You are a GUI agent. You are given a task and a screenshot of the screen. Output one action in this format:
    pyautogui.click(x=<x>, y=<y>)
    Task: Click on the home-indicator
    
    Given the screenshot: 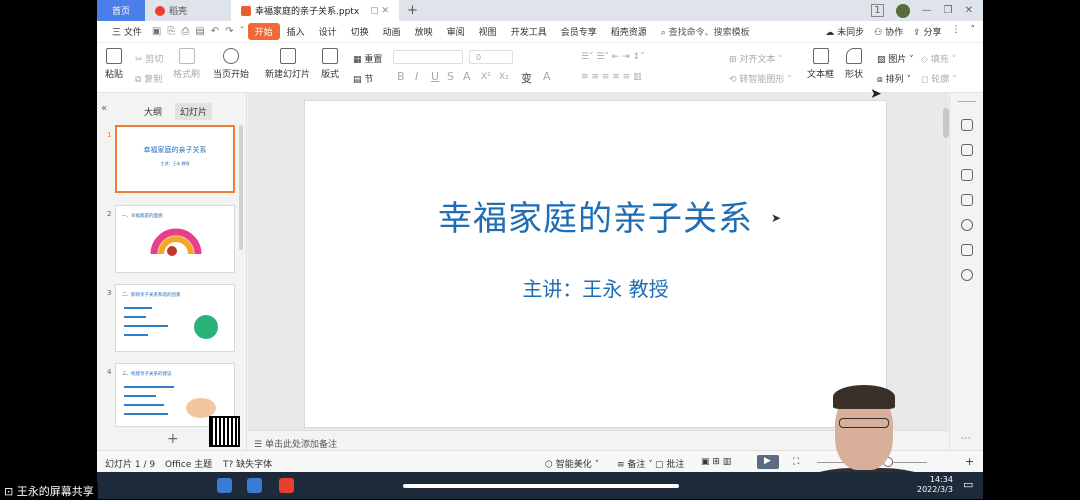 What is the action you would take?
    pyautogui.click(x=541, y=486)
    